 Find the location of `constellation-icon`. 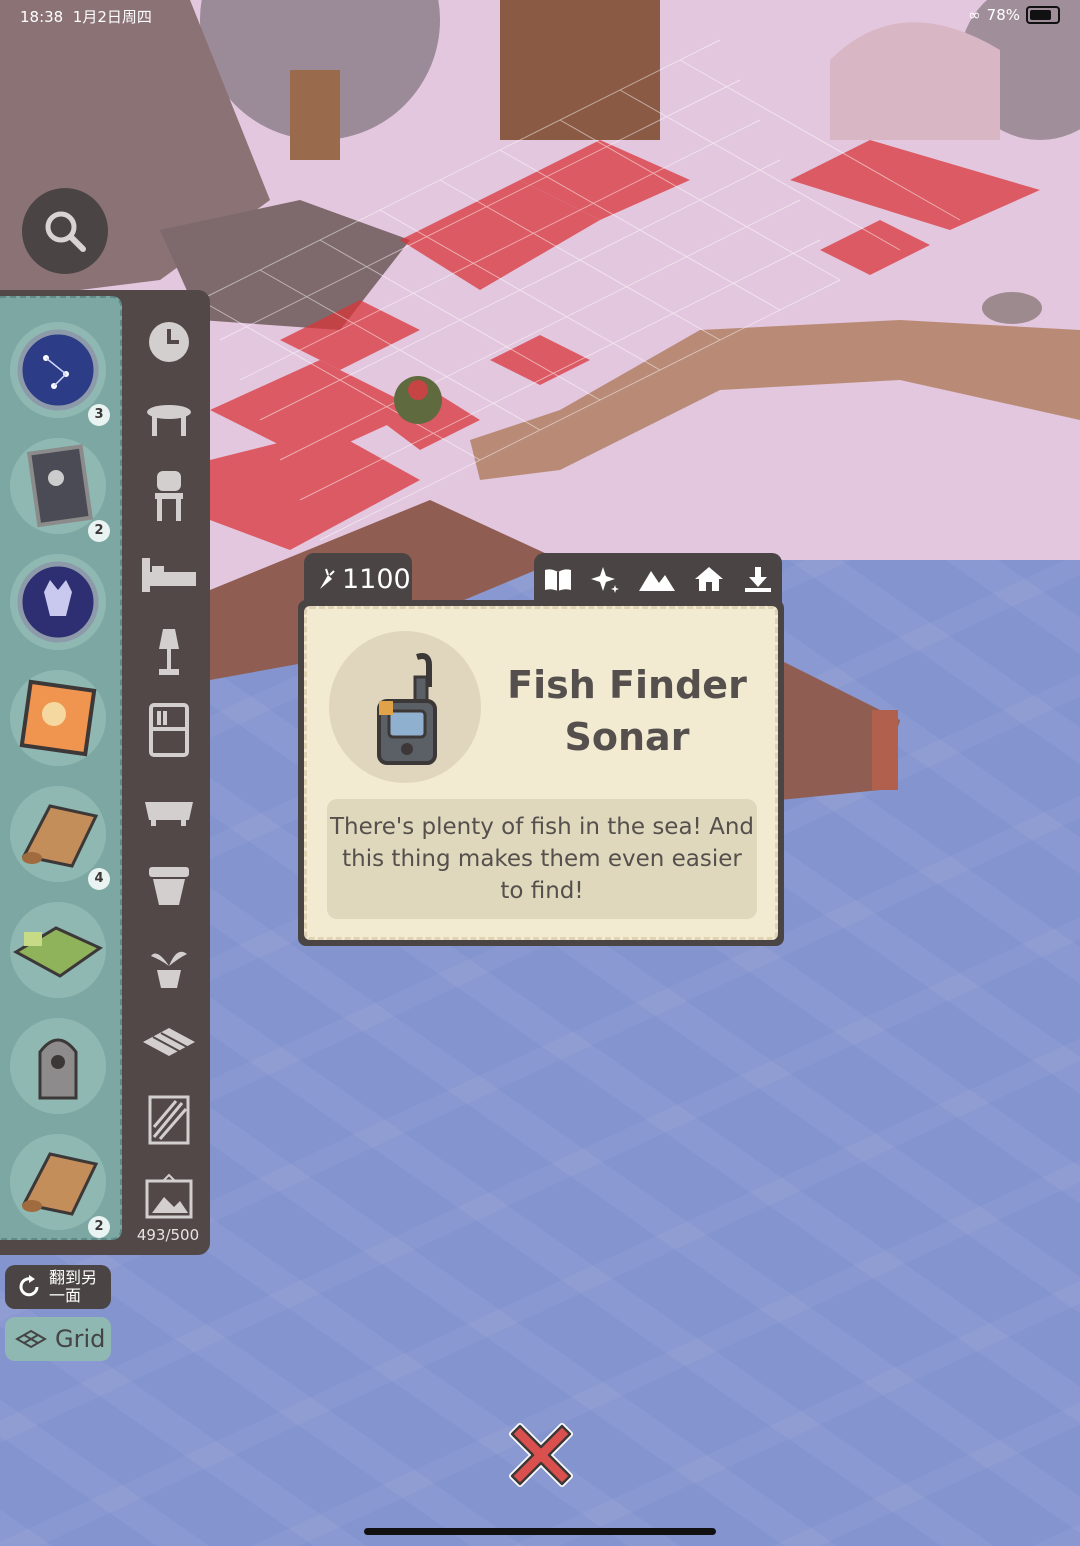

constellation-icon is located at coordinates (58, 370).